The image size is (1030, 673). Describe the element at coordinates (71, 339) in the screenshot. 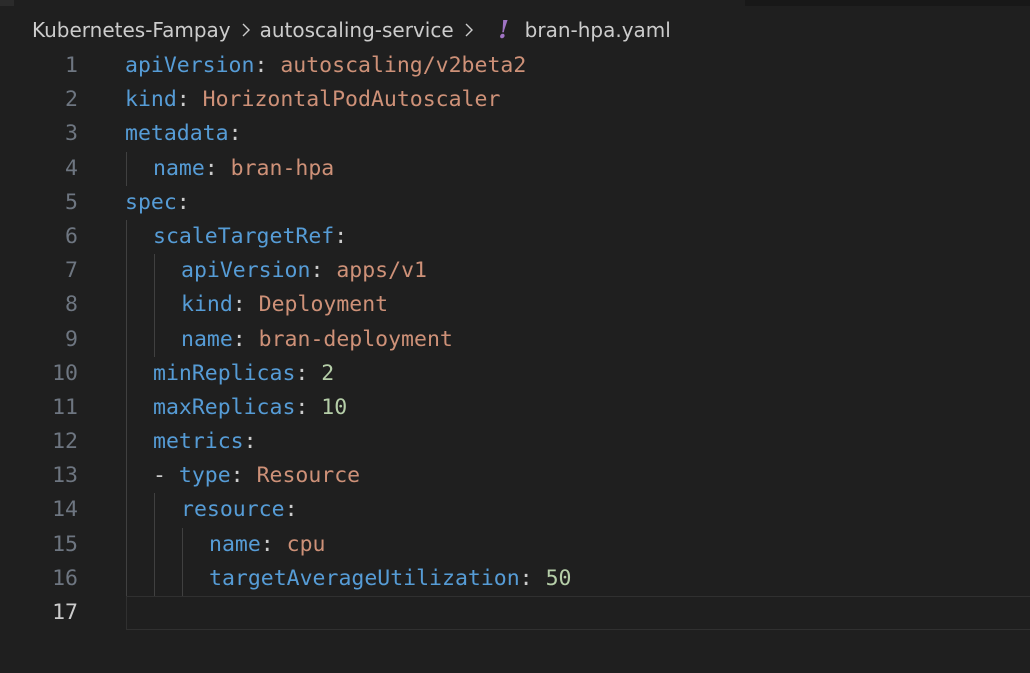

I see `line-number: 9` at that location.